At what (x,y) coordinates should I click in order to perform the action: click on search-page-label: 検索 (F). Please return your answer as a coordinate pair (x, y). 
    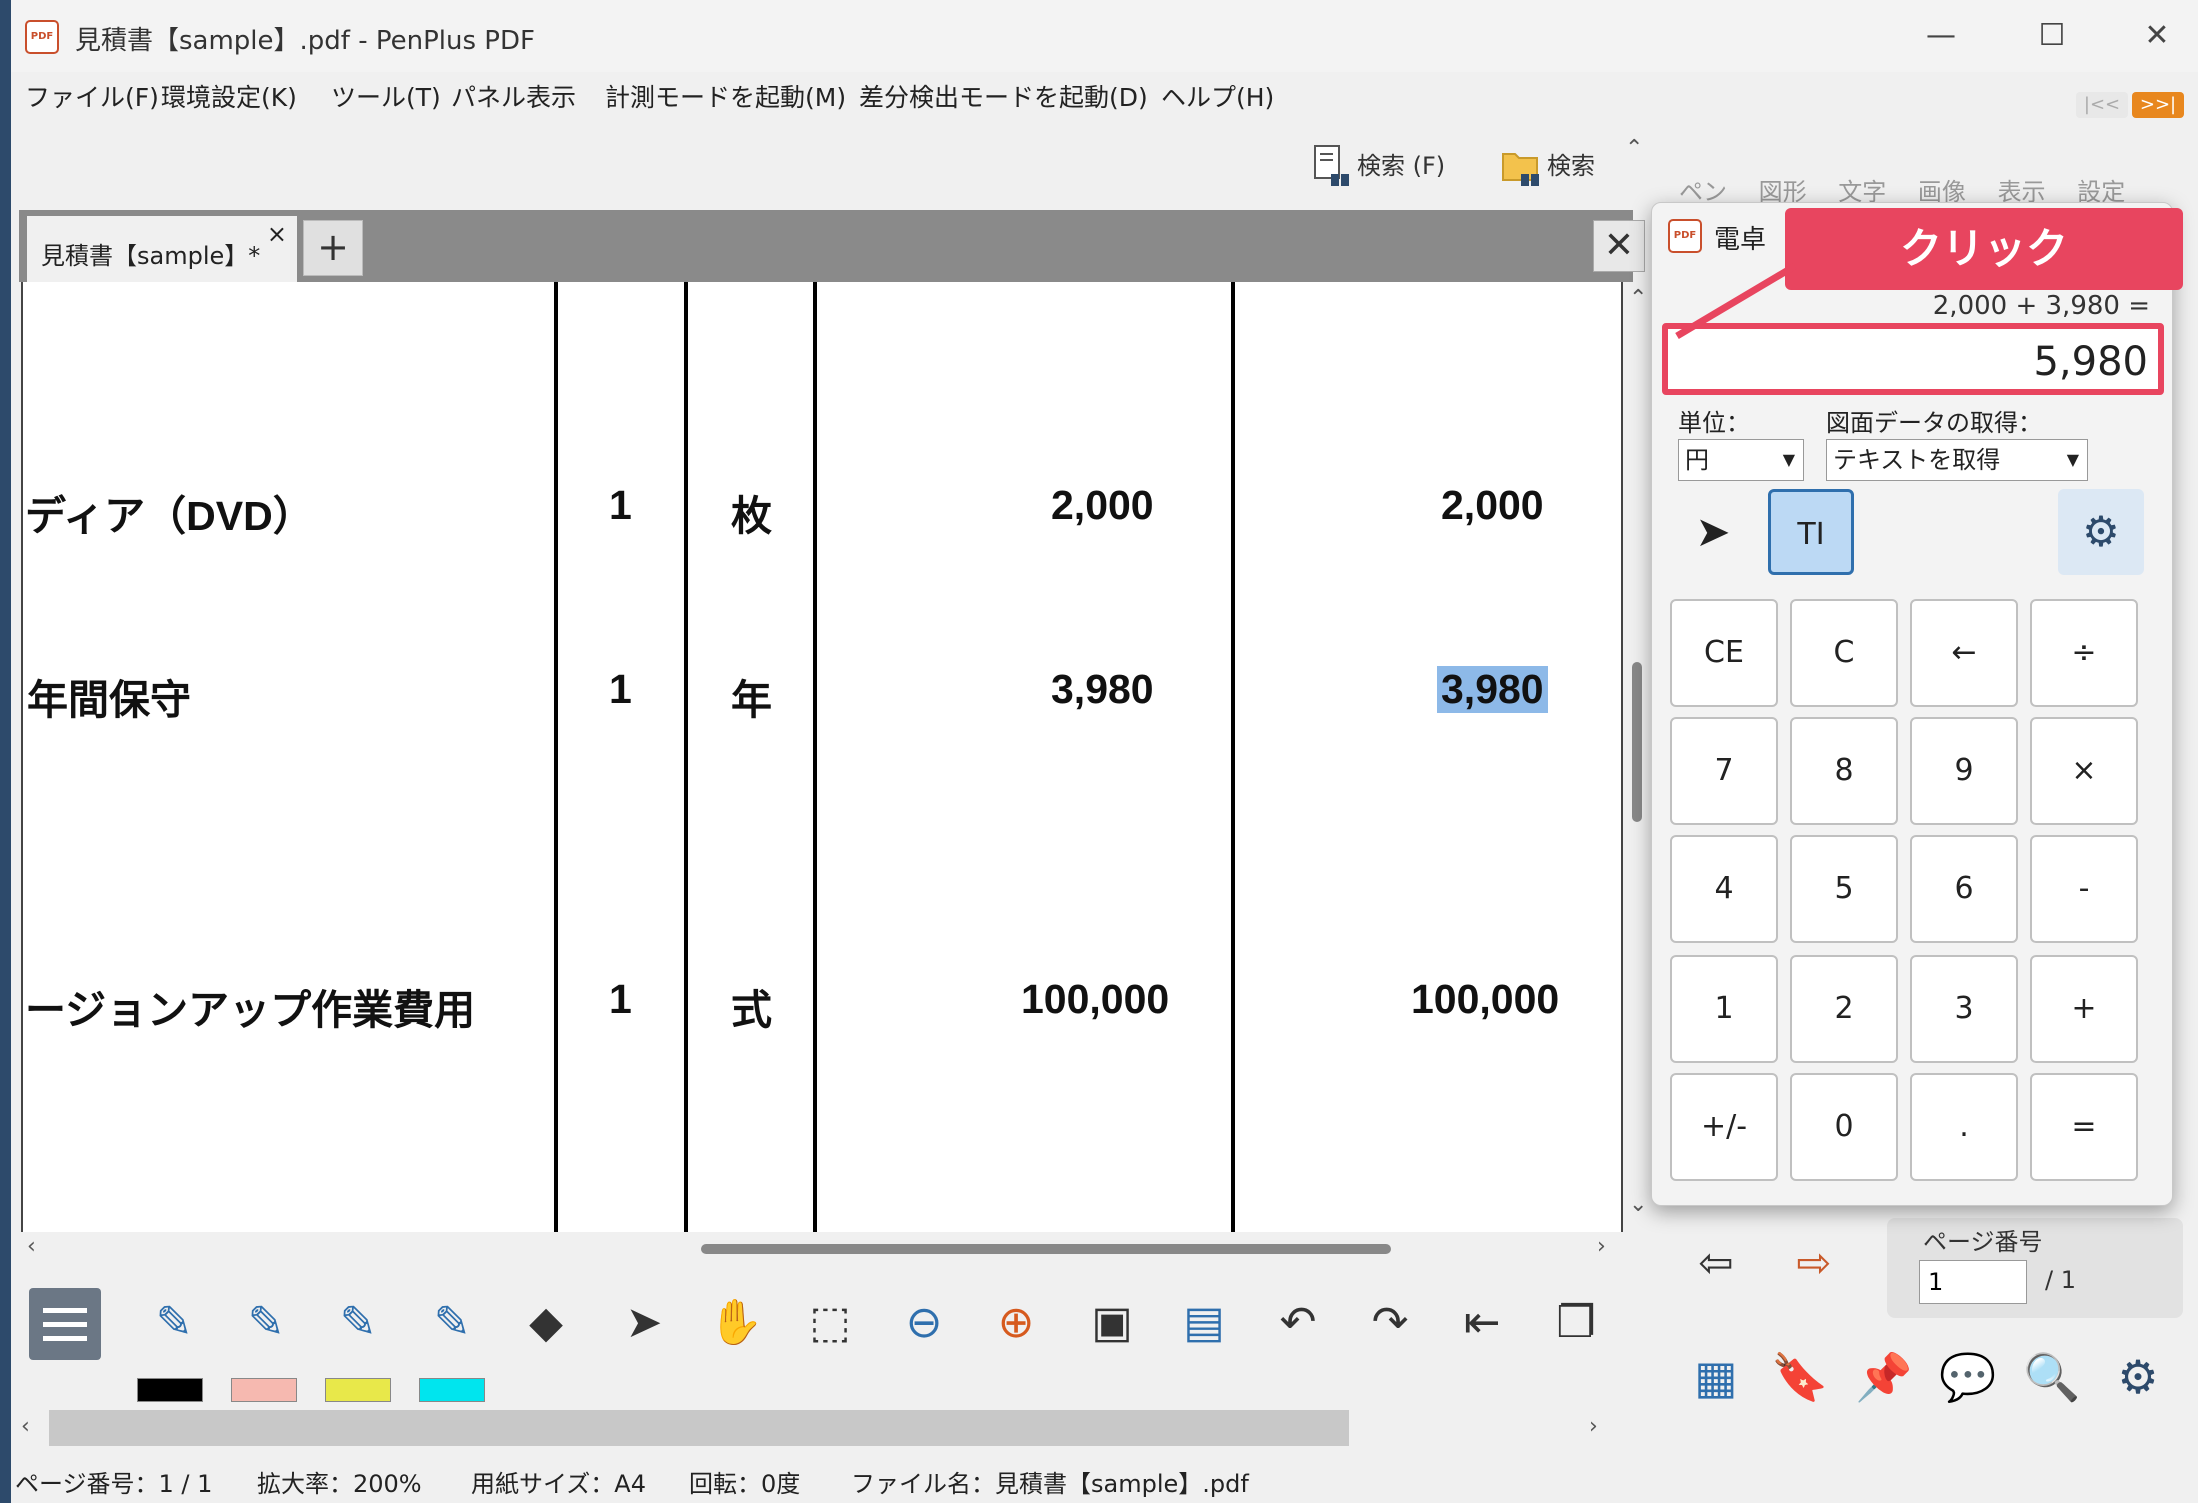
    Looking at the image, I should click on (1401, 166).